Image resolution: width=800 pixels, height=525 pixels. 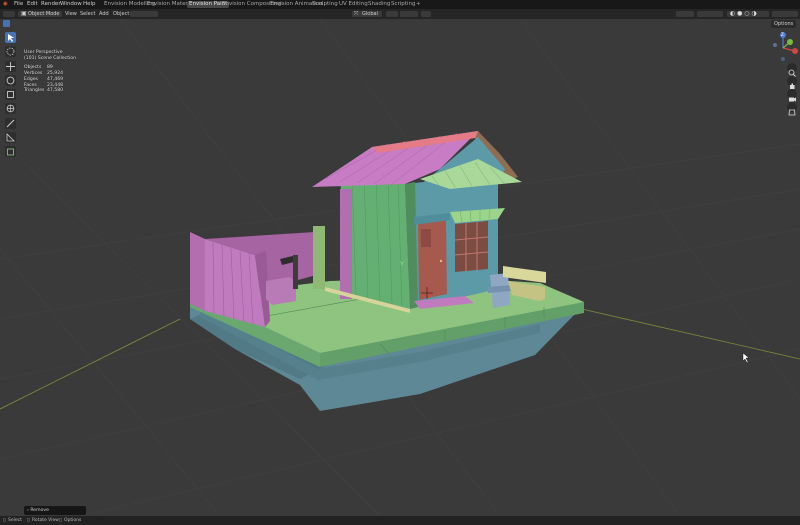 I want to click on pan-view-button, so click(x=792, y=82).